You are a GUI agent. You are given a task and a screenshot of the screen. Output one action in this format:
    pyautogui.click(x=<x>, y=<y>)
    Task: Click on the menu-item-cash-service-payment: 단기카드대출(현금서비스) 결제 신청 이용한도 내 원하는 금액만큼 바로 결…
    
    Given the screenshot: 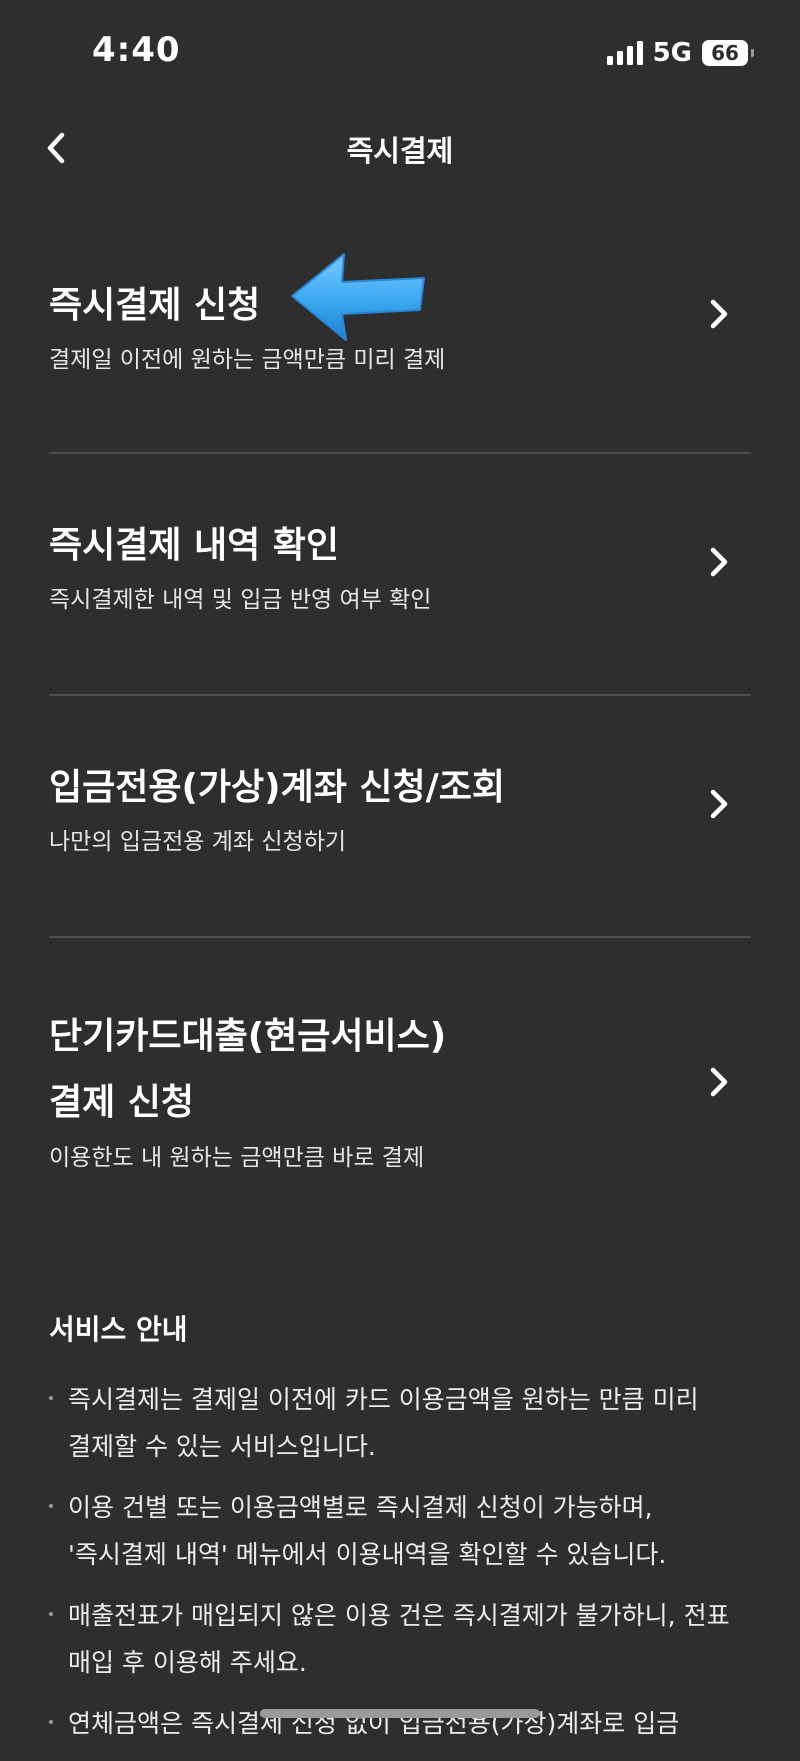 What is the action you would take?
    pyautogui.click(x=400, y=1083)
    